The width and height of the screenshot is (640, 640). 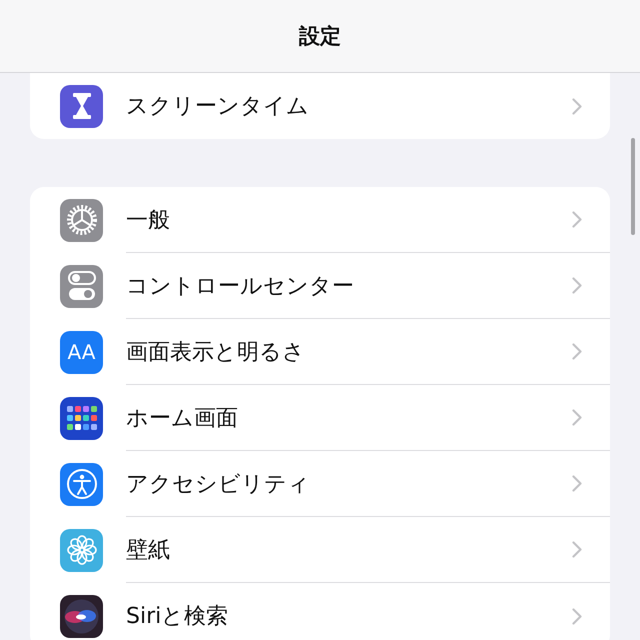 What do you see at coordinates (320, 611) in the screenshot?
I see `settings-row: Siriと検索` at bounding box center [320, 611].